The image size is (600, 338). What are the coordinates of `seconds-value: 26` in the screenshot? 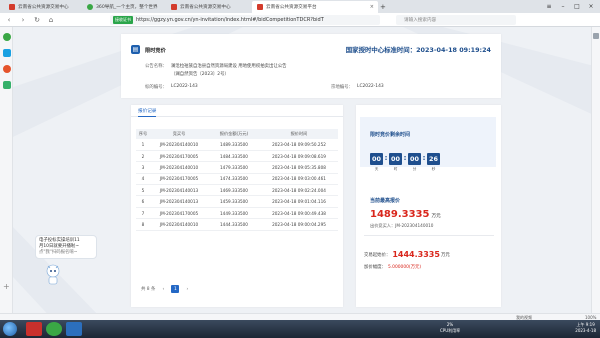 It's located at (433, 159).